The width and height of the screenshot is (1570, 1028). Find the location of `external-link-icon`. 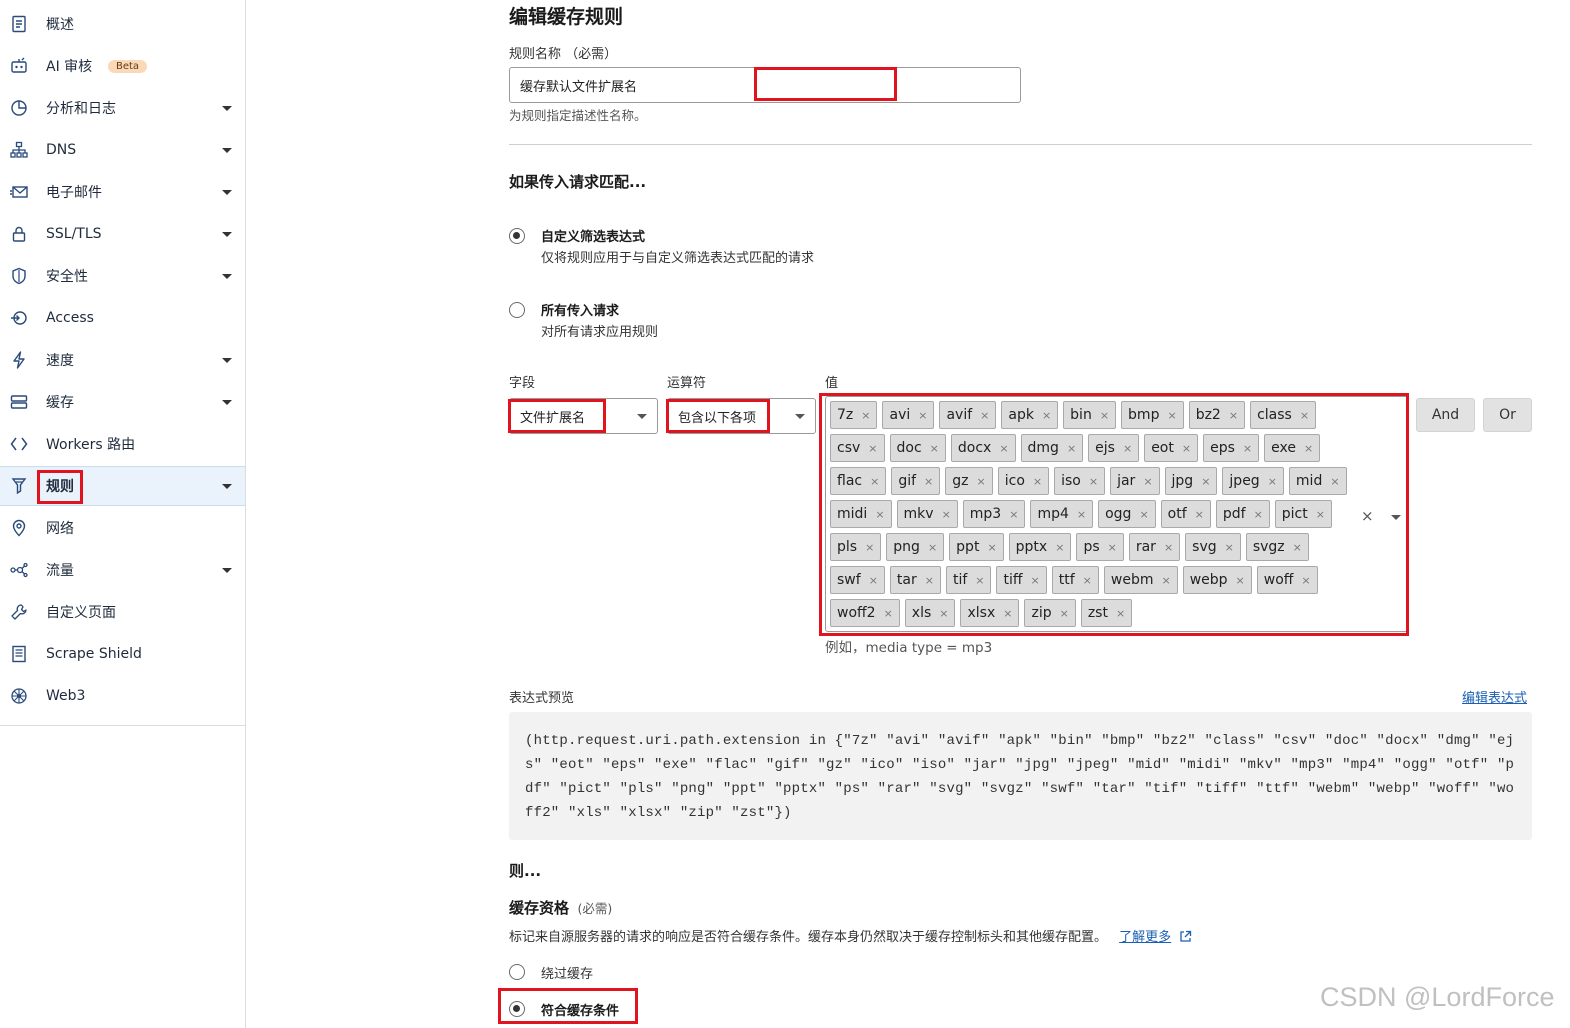

external-link-icon is located at coordinates (1185, 938).